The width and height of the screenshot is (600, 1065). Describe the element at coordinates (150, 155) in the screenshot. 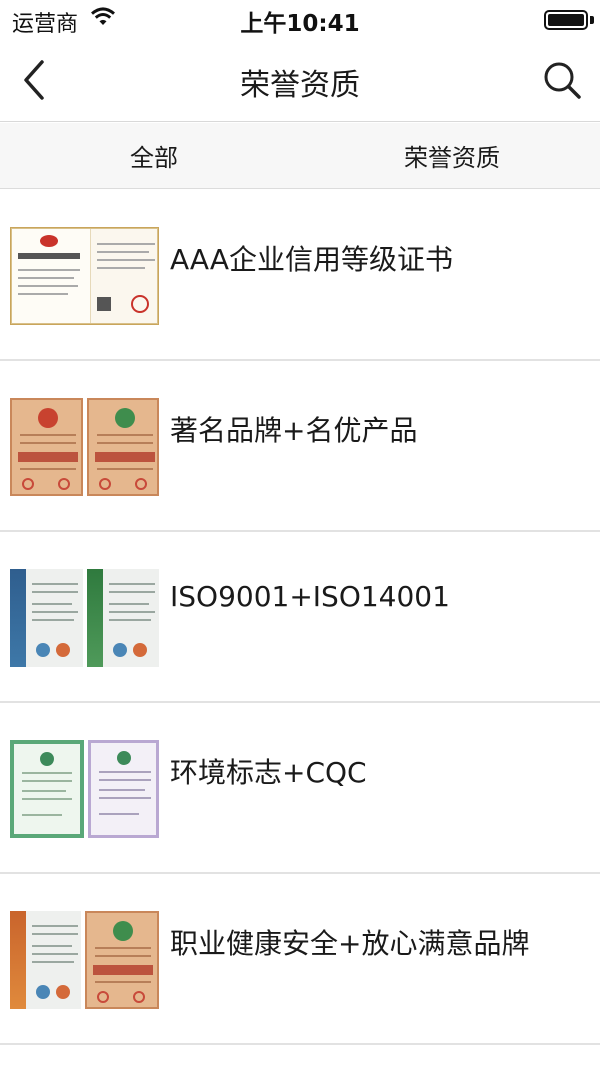

I see `tab-all: 全部` at that location.